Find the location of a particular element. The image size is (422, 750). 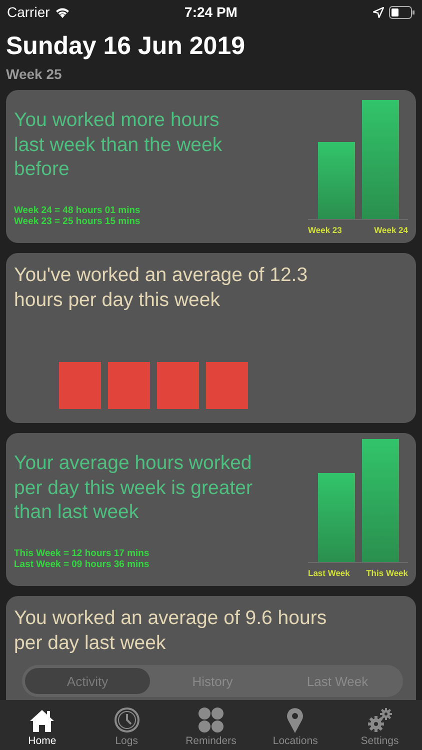

stat-line: Week 23 = 25 hours 15 mins is located at coordinates (78, 221).